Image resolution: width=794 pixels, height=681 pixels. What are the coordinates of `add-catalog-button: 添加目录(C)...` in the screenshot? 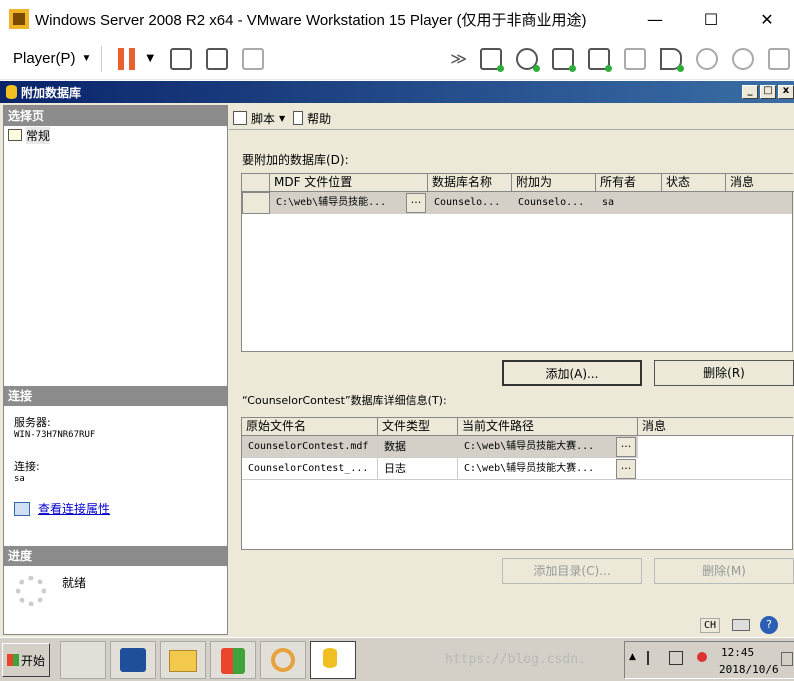 It's located at (572, 571).